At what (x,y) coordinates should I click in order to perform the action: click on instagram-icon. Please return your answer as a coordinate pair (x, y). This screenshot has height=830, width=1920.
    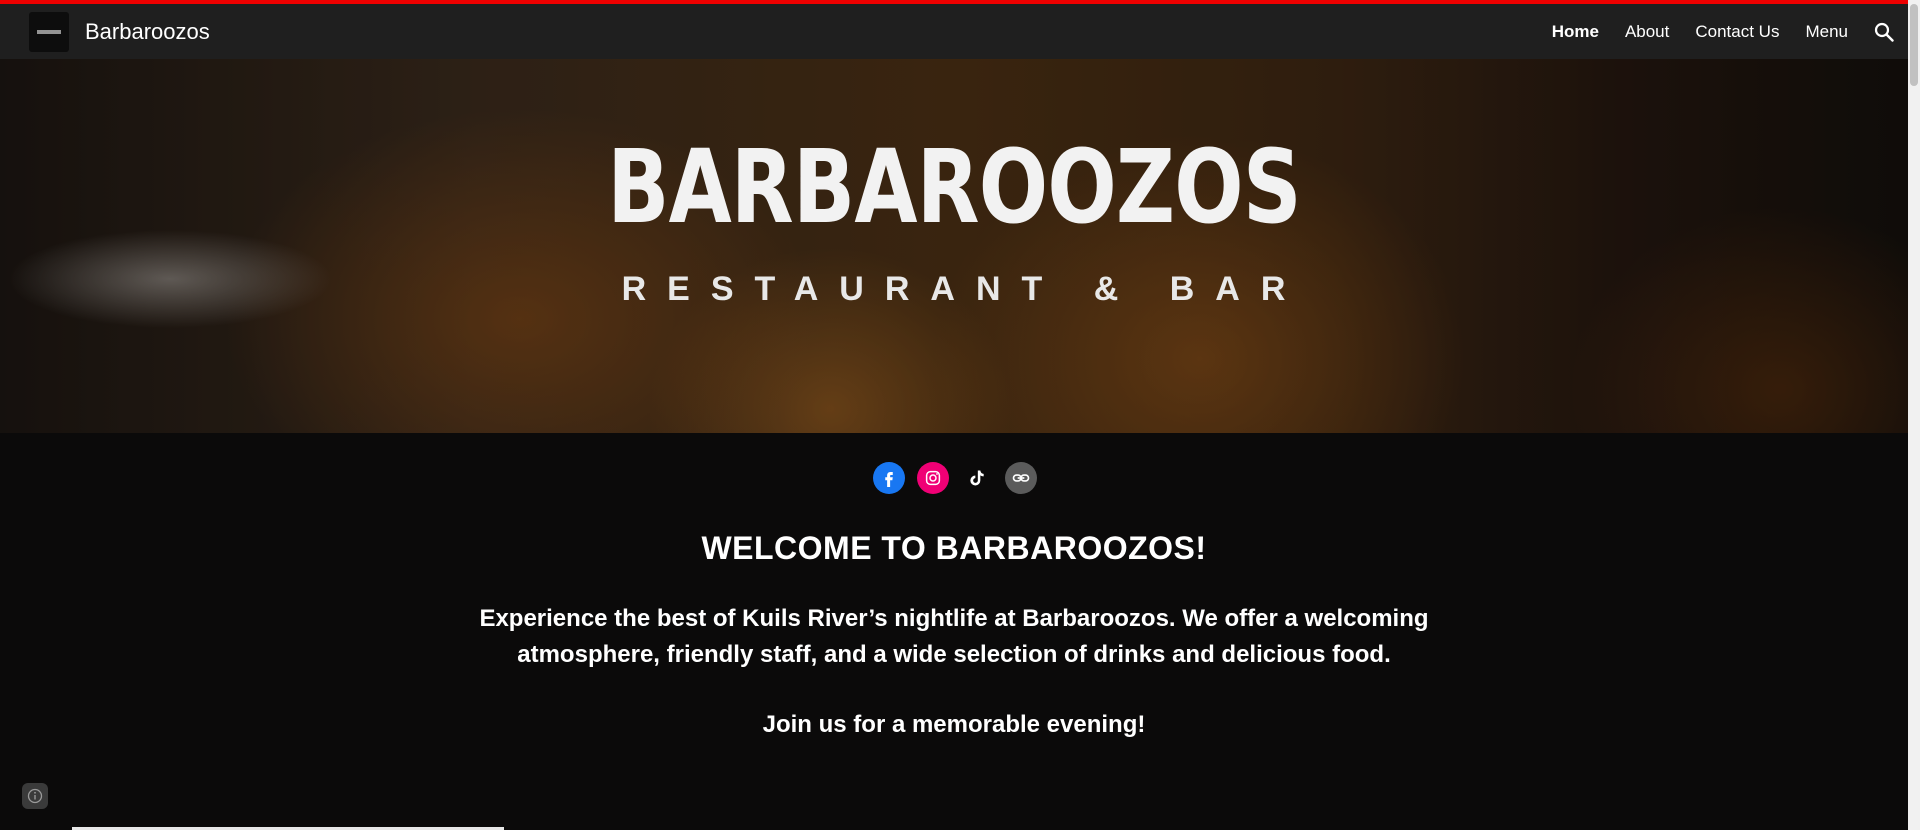
    Looking at the image, I should click on (933, 478).